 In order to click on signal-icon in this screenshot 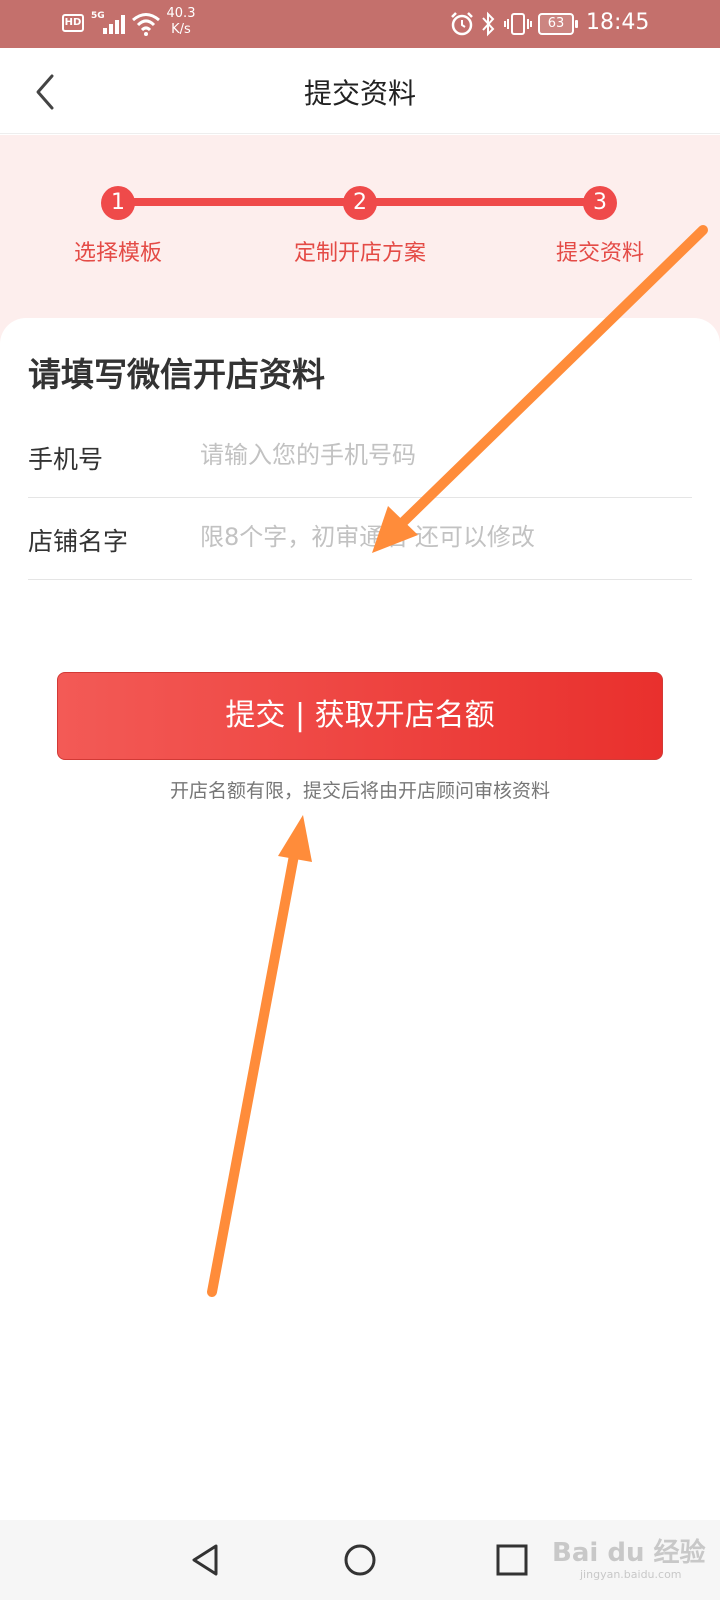, I will do `click(114, 24)`.